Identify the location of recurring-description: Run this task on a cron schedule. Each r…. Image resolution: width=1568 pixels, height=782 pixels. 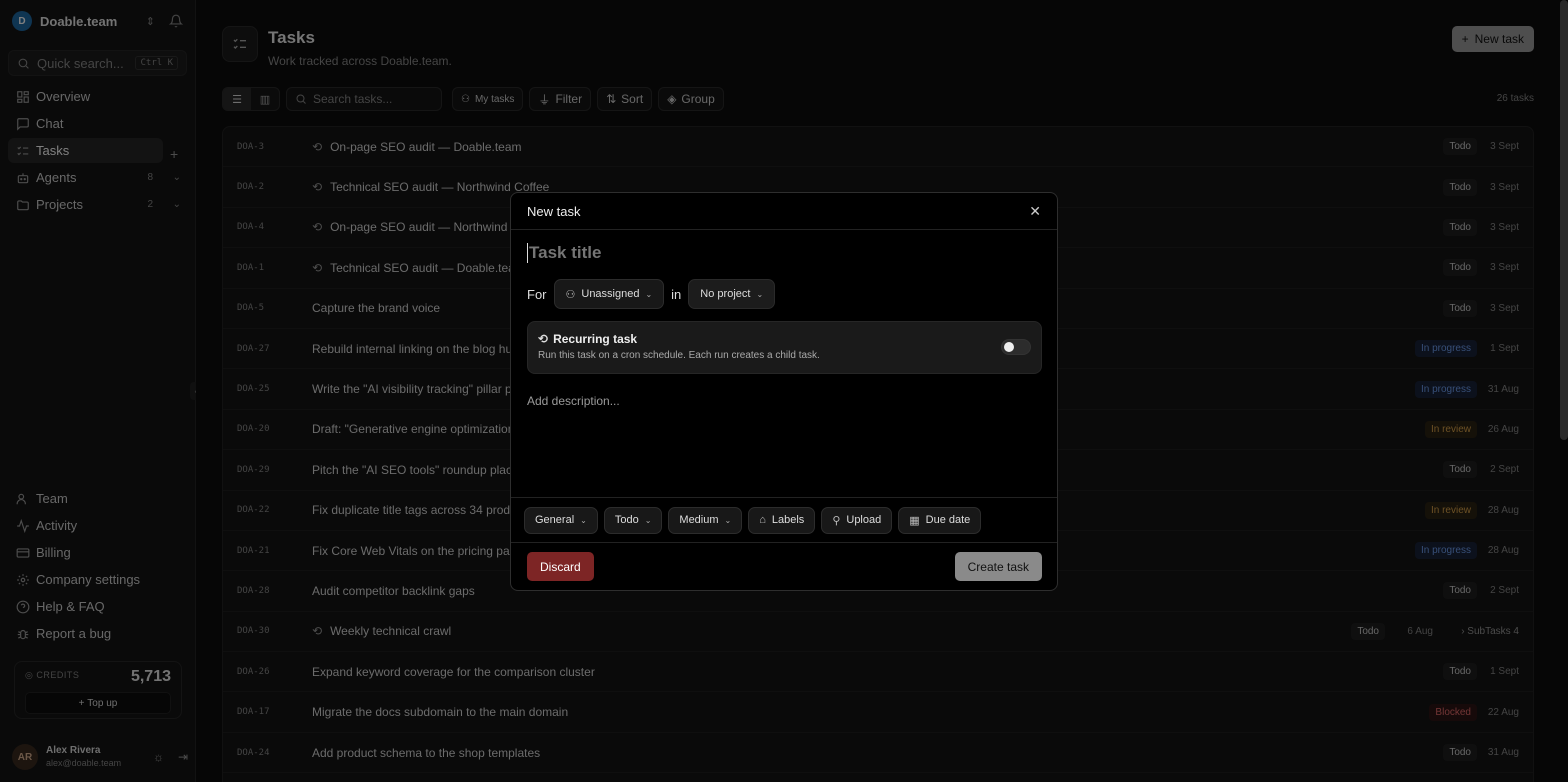
(679, 355).